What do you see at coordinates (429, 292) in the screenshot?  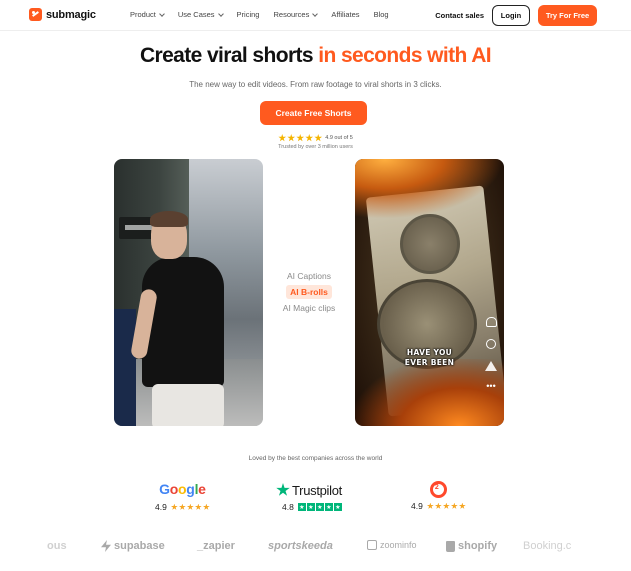 I see `demo-video-right: HAVE YOU EVER BEEN •••` at bounding box center [429, 292].